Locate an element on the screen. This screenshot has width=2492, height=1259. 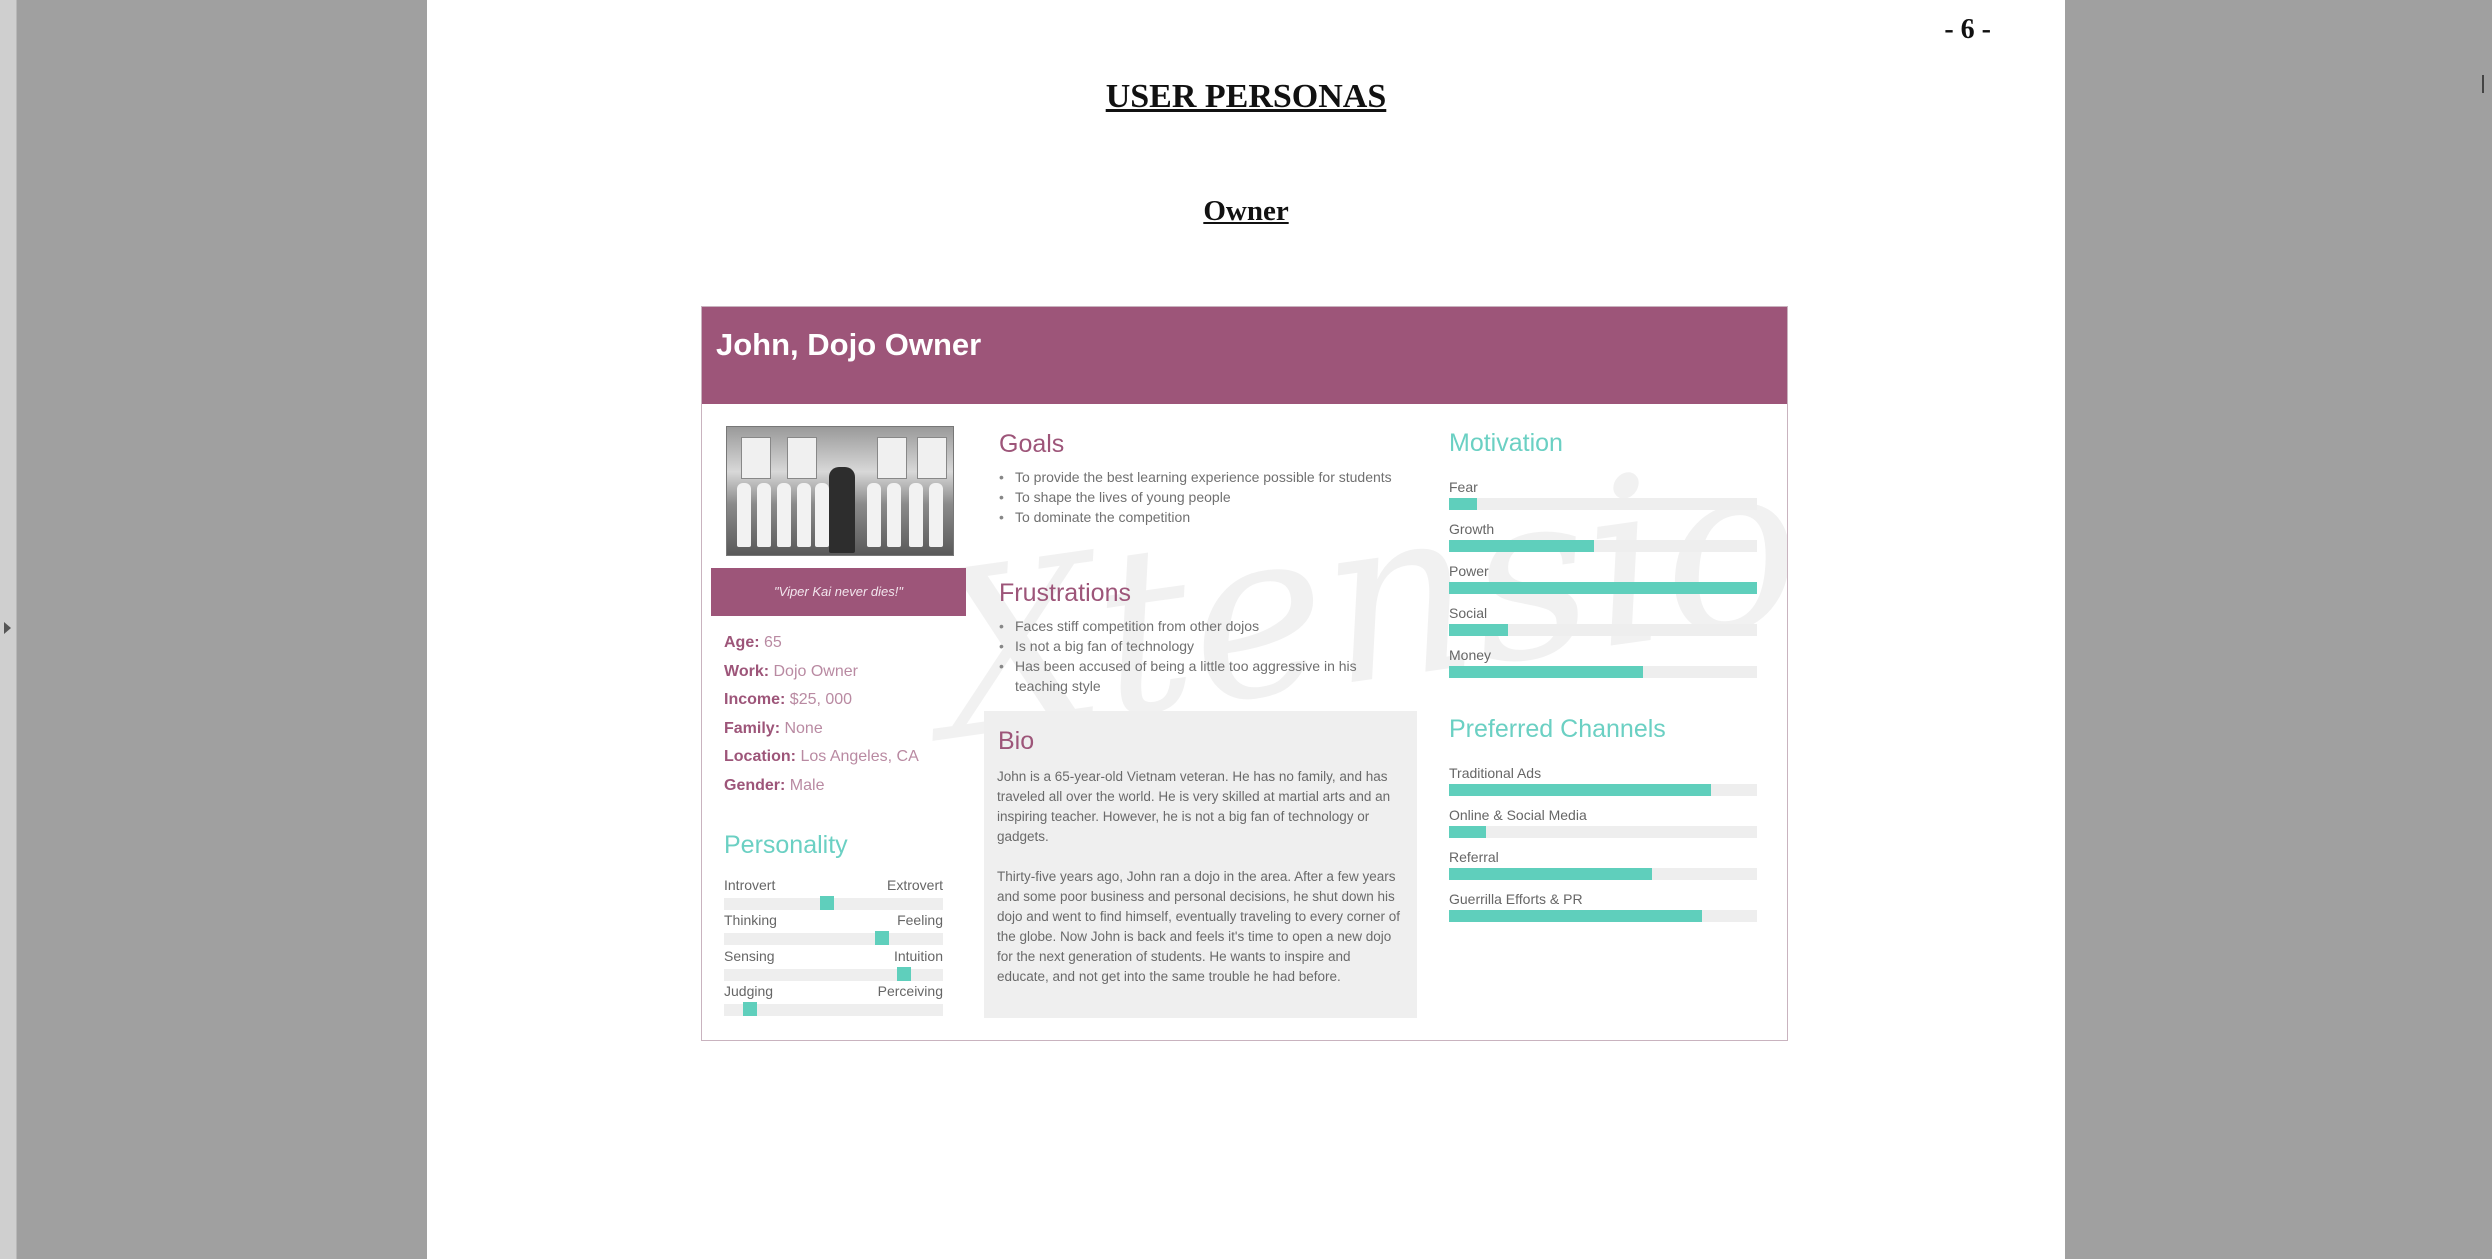
info-value: None is located at coordinates (803, 728).